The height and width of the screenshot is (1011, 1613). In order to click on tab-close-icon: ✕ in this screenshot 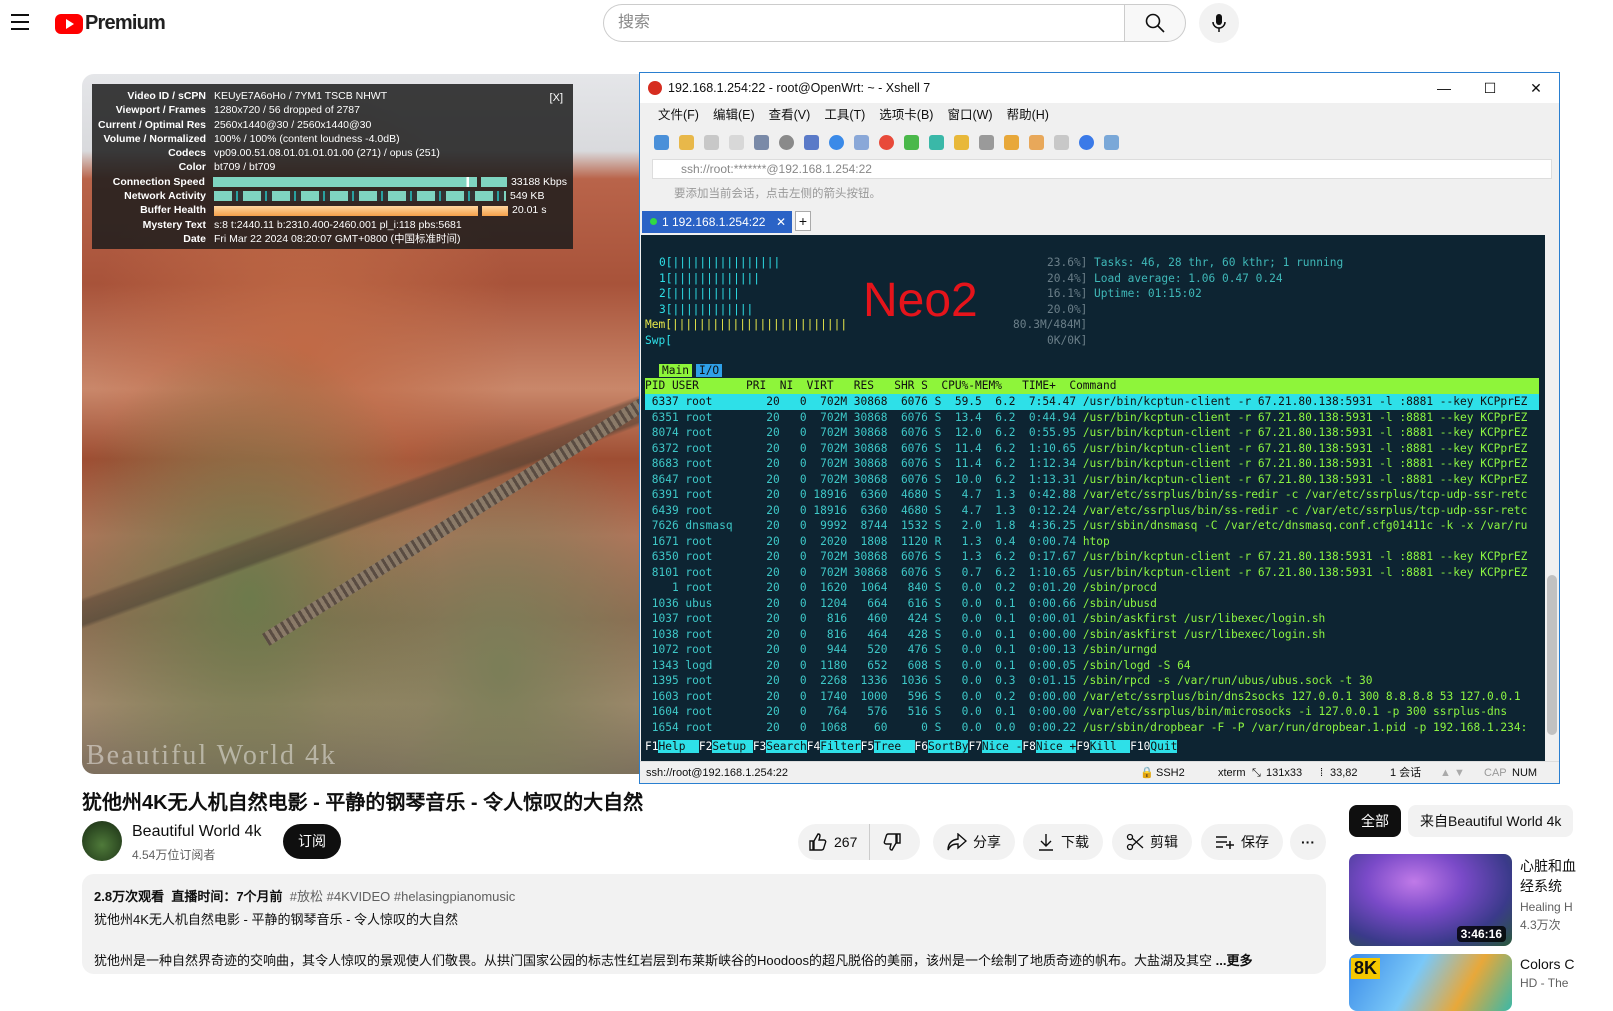, I will do `click(781, 222)`.